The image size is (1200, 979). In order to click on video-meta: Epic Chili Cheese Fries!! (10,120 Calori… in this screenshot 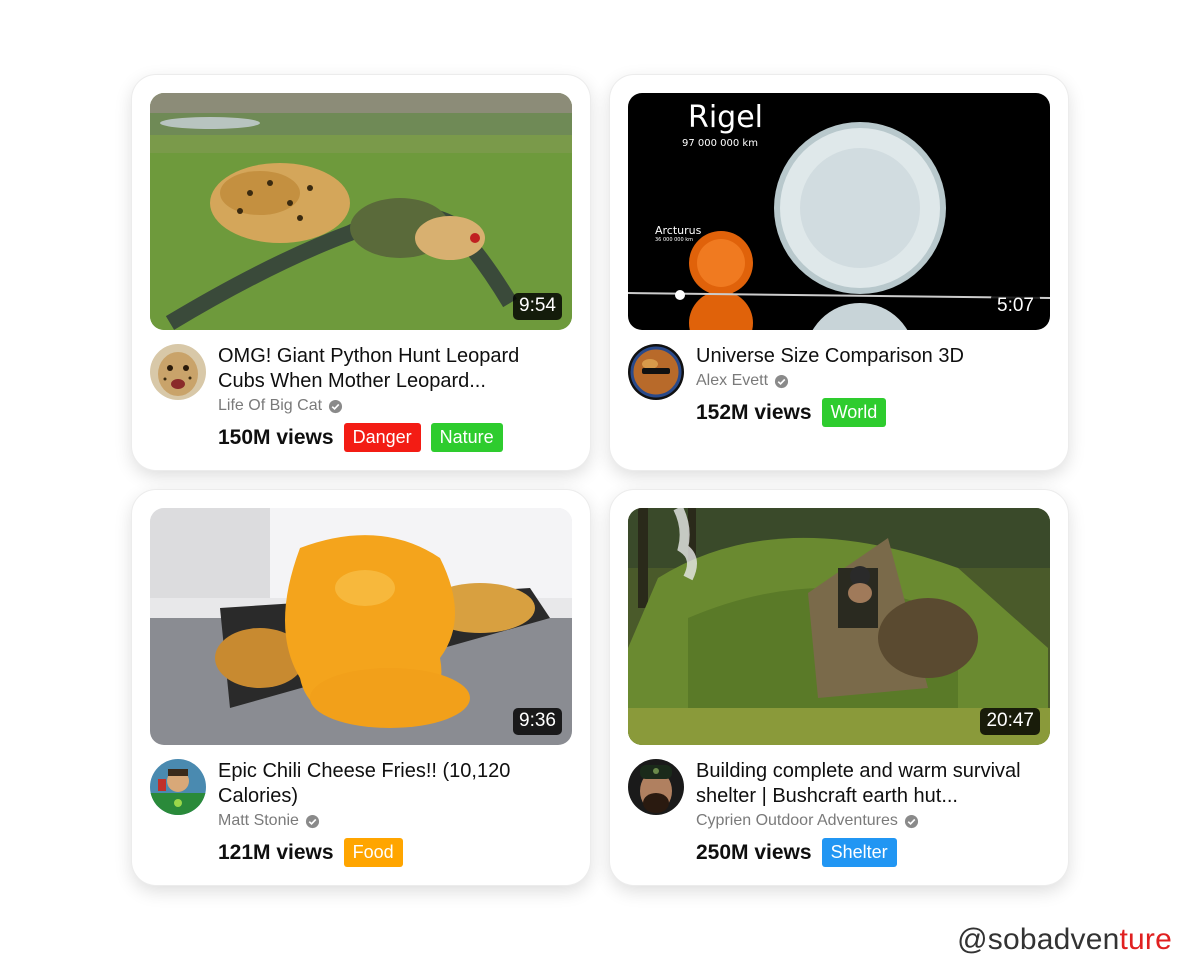, I will do `click(393, 813)`.